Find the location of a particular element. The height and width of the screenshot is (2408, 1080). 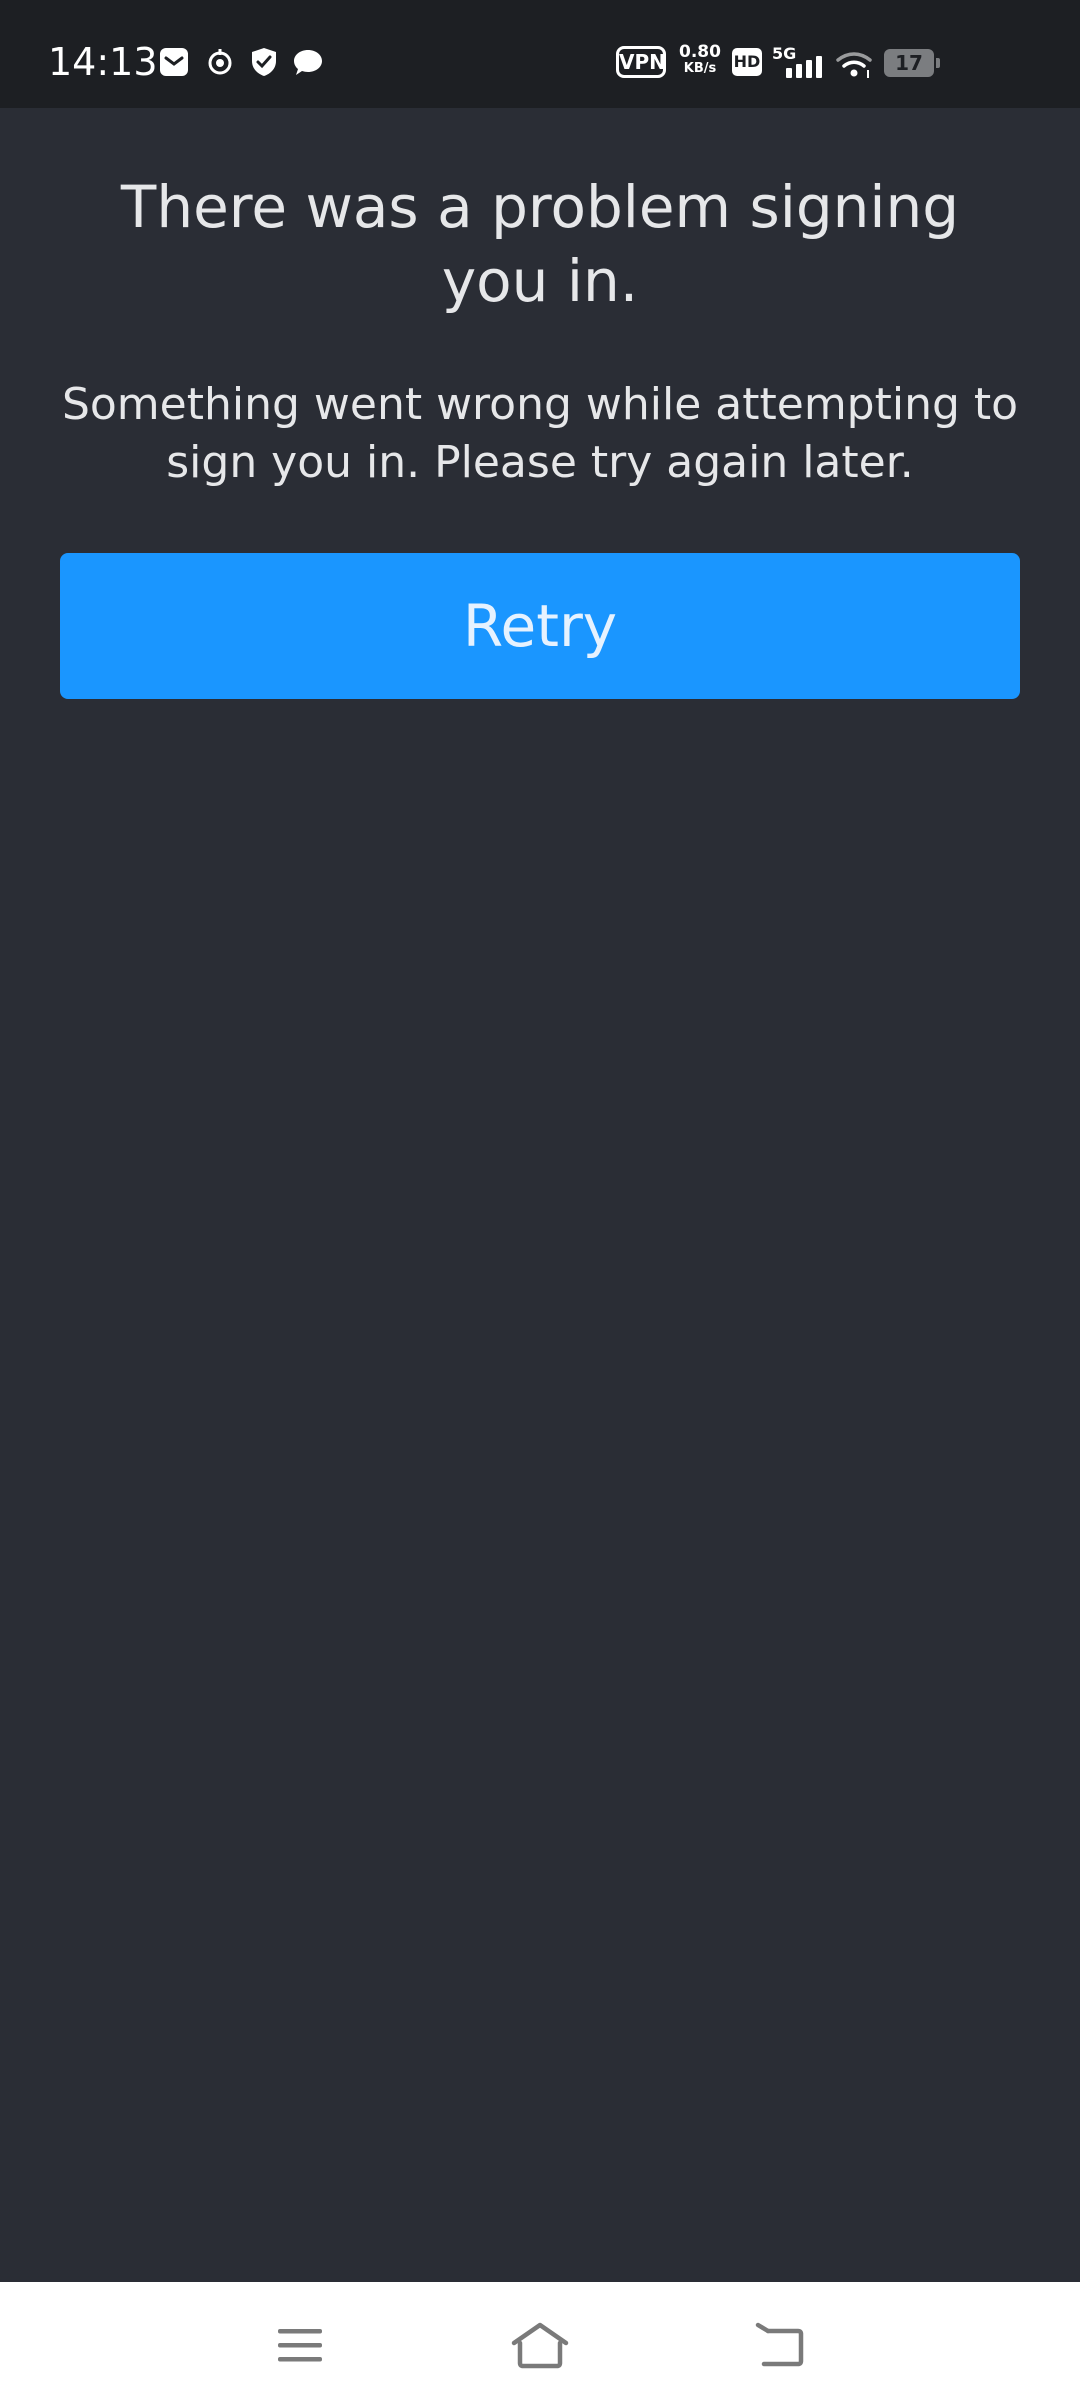

back-icon is located at coordinates (779, 2344).